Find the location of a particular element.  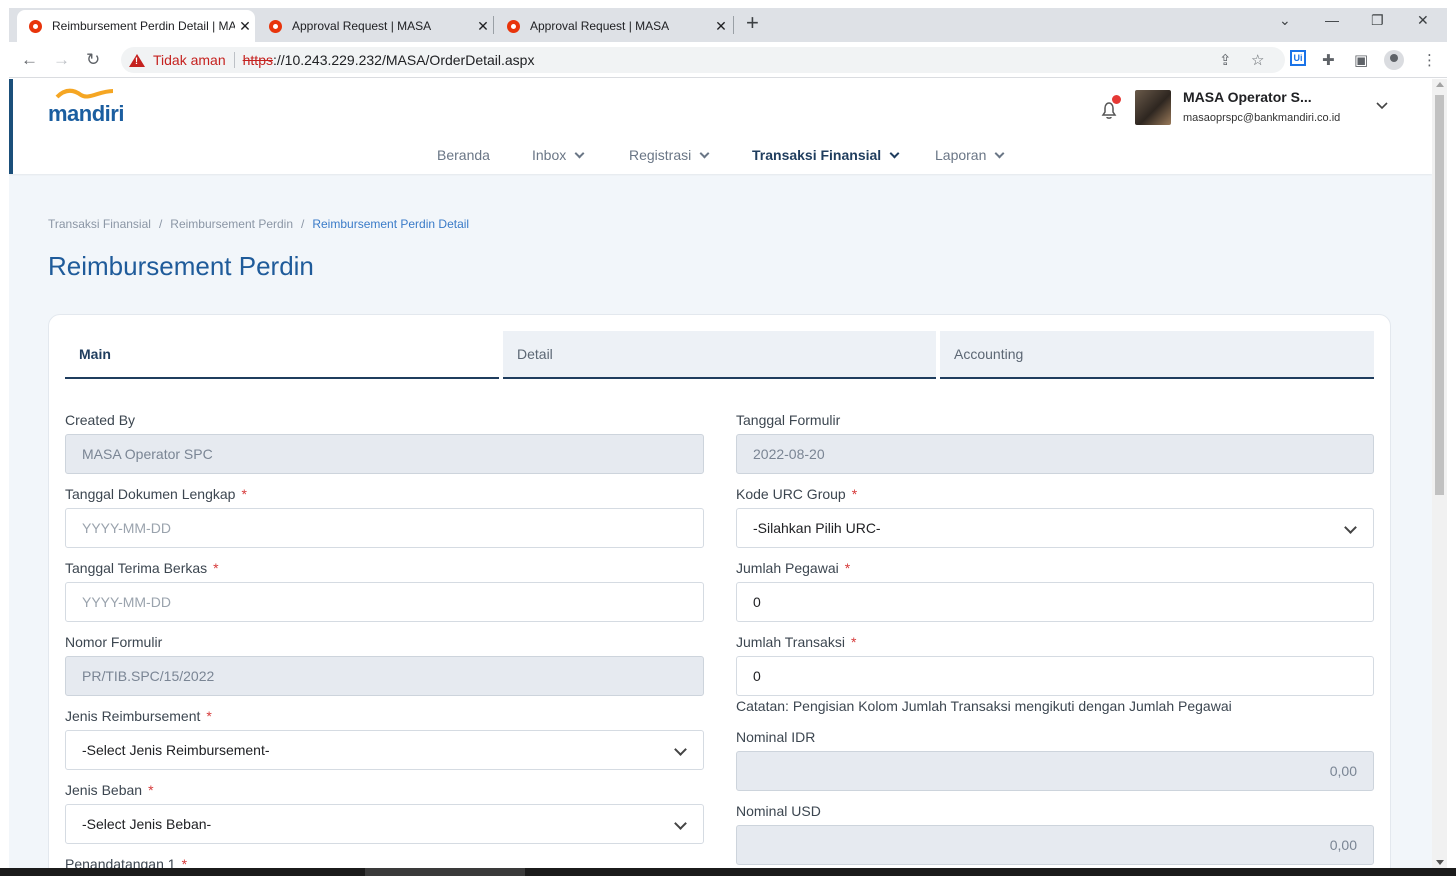

scroll-thumb is located at coordinates (1439, 295).